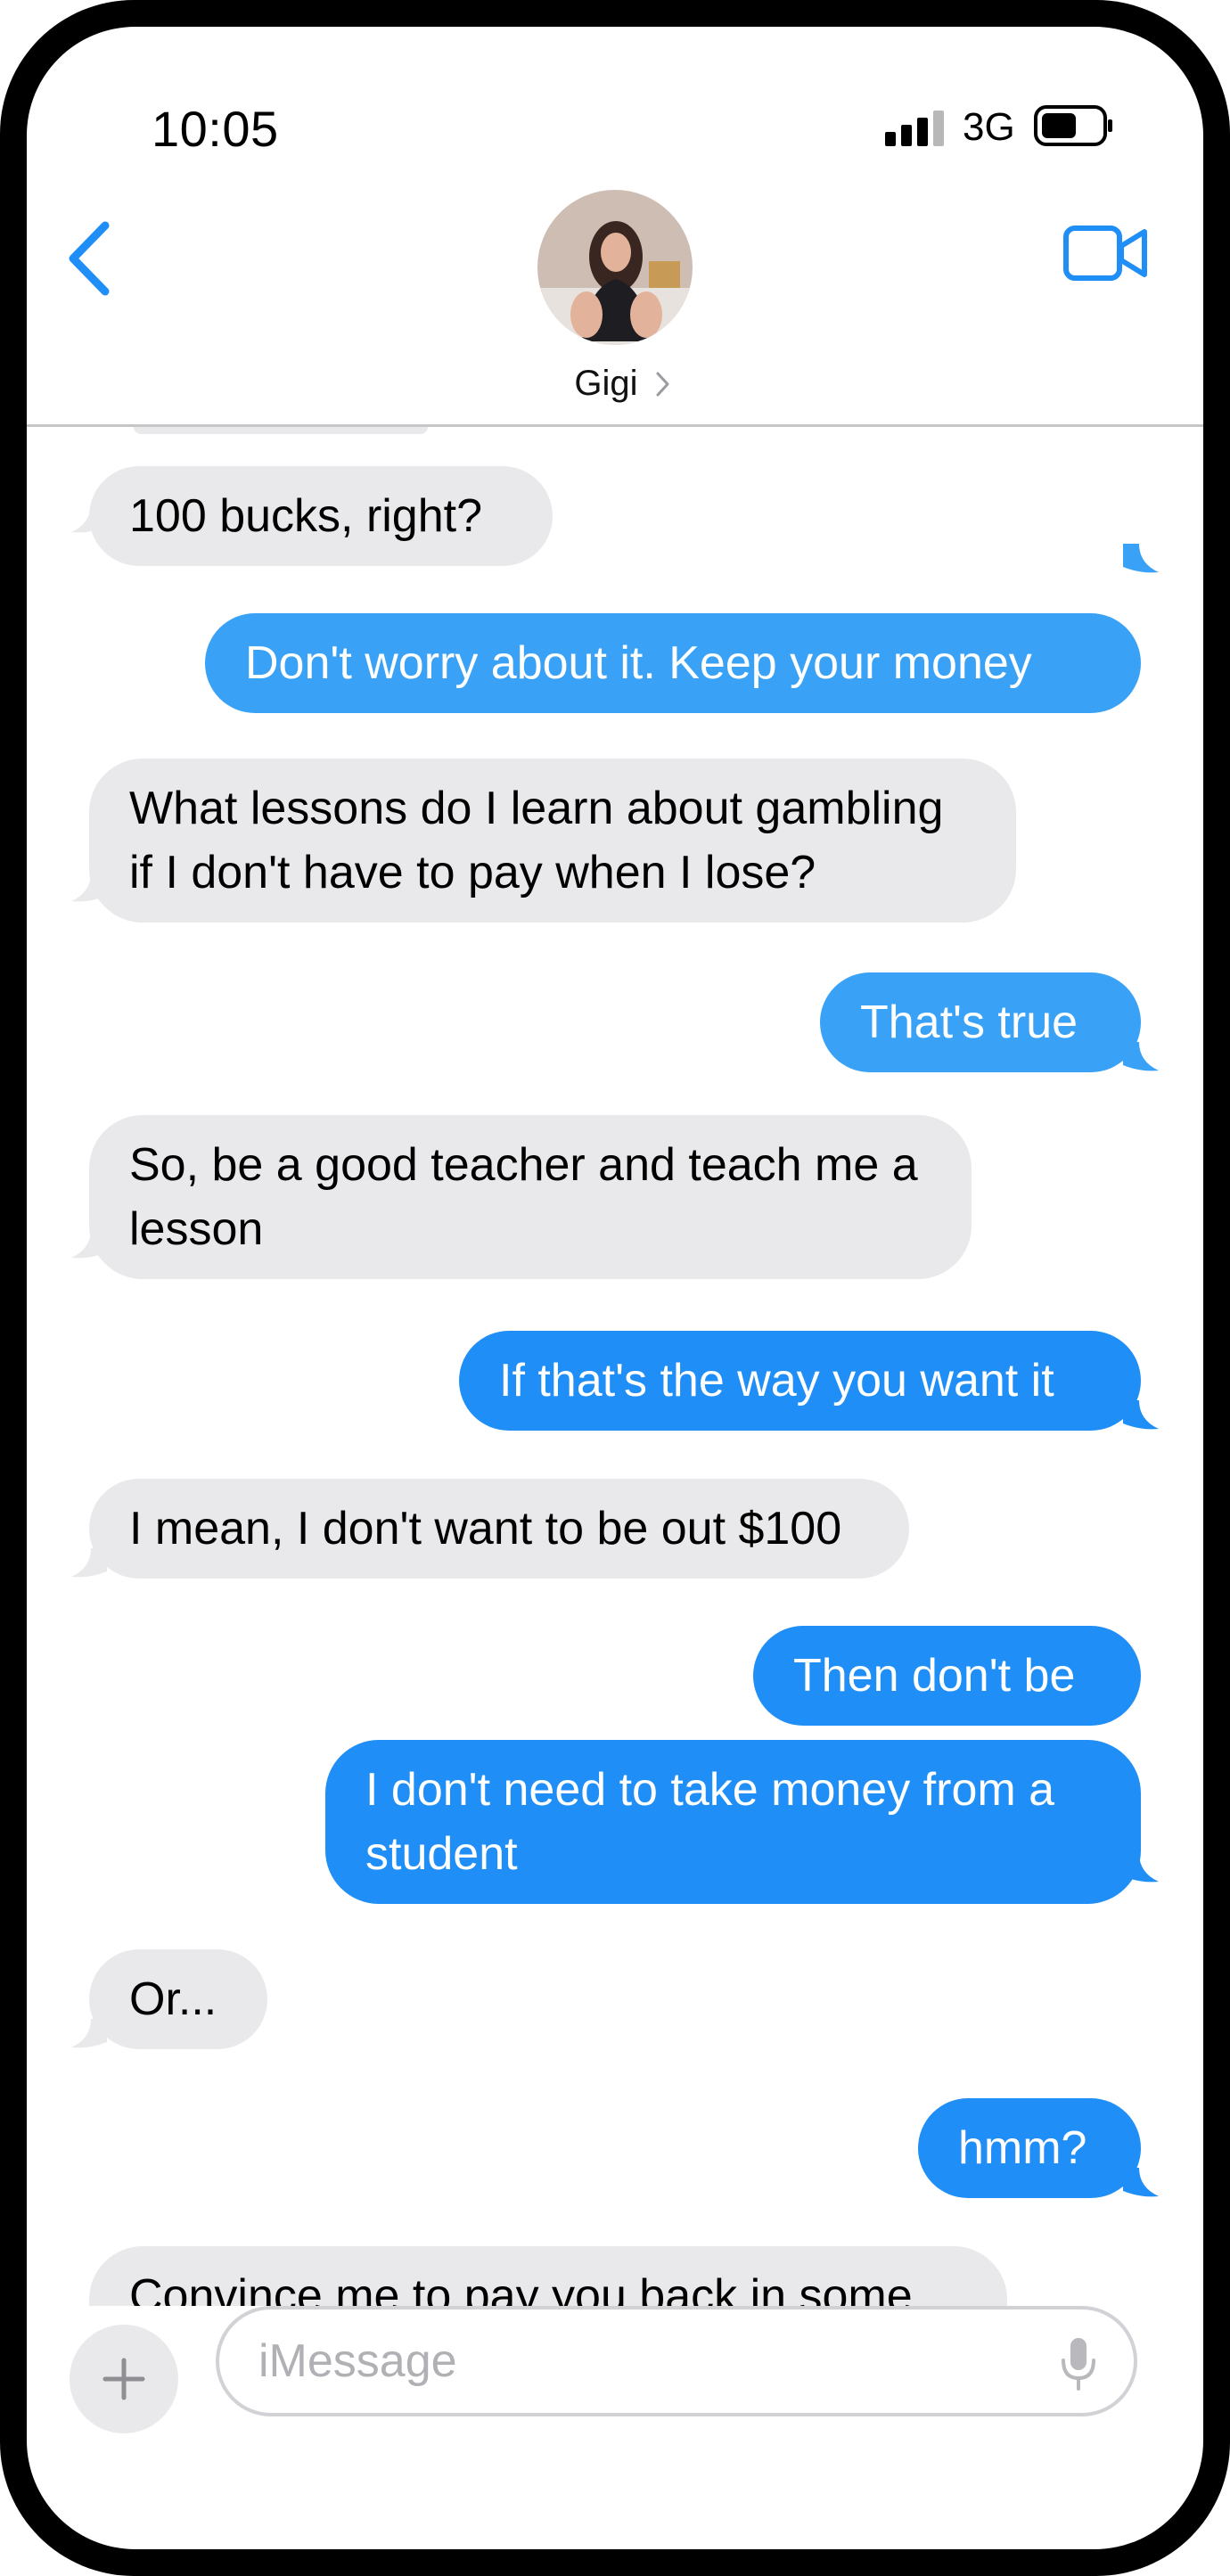  Describe the element at coordinates (800, 1381) in the screenshot. I see `outgoing-message: If that's the way you want it` at that location.